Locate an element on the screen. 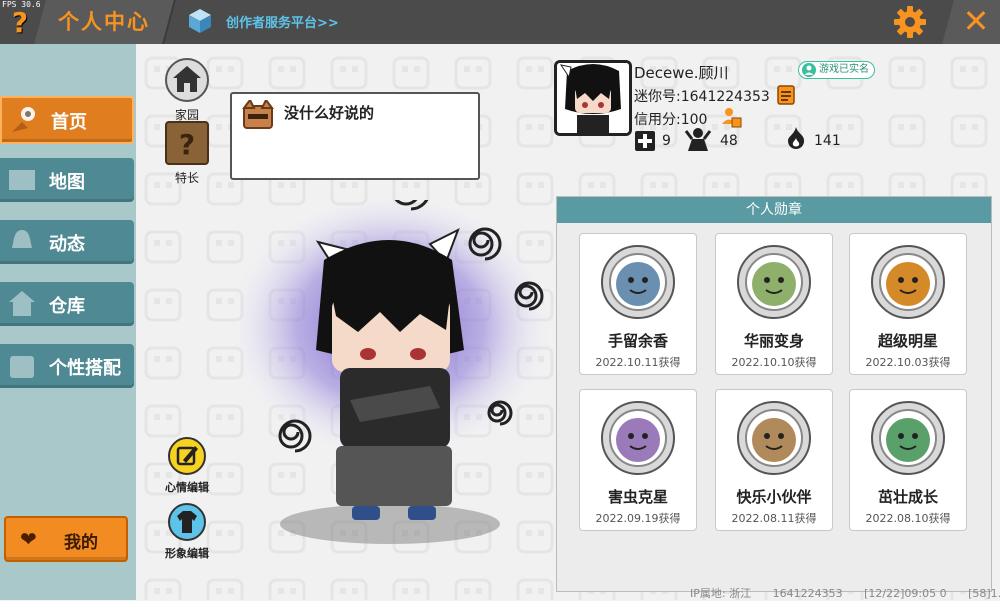 The image size is (1000, 601). sidebar-item-outfit: 个性搭配 is located at coordinates (67, 366).